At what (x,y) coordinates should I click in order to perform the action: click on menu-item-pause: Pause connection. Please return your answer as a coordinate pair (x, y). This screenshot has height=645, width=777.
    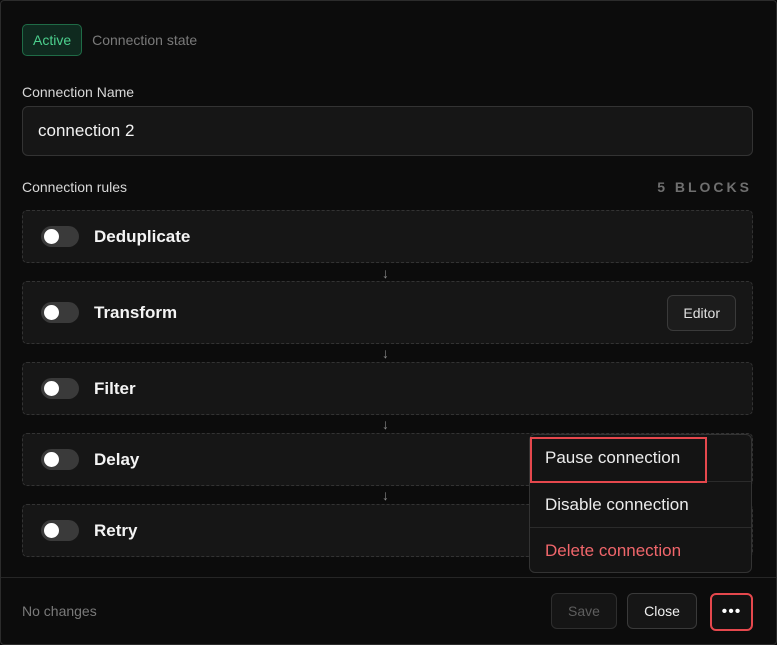
    Looking at the image, I should click on (640, 458).